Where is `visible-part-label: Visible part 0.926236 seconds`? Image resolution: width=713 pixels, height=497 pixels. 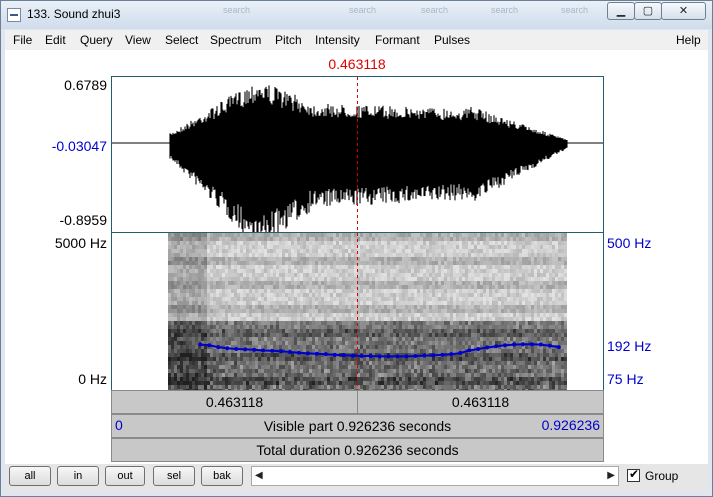
visible-part-label: Visible part 0.926236 seconds is located at coordinates (357, 426).